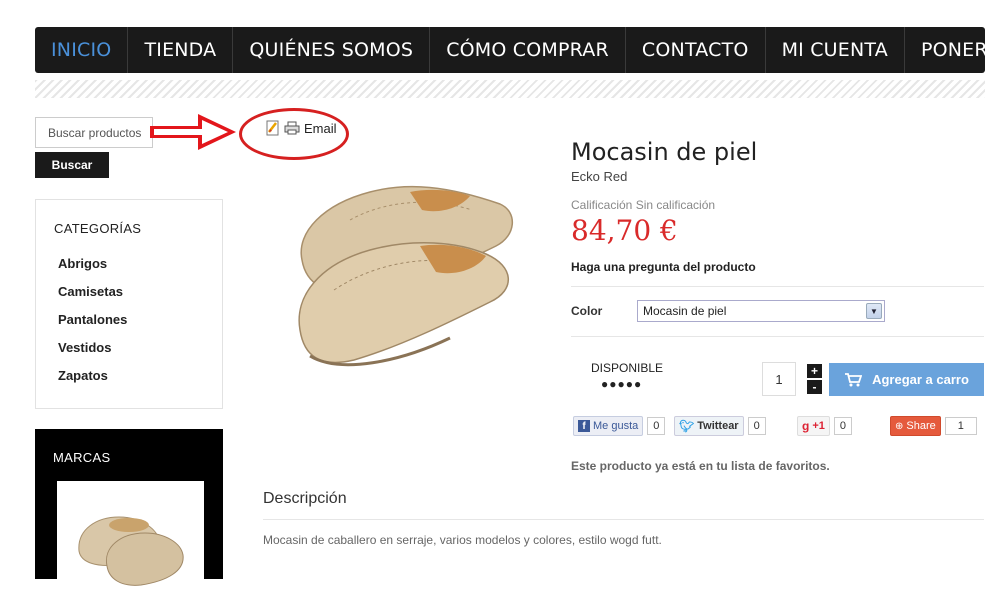 This screenshot has width=1004, height=596. I want to click on share-widget: ⊕ Share 1, so click(933, 426).